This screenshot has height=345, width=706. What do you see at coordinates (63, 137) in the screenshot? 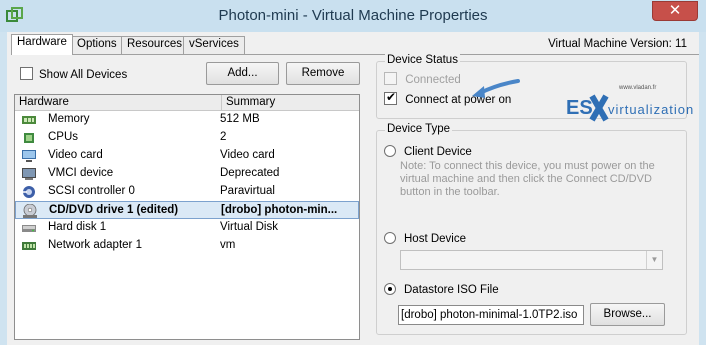
I see `row-name: CPUs` at bounding box center [63, 137].